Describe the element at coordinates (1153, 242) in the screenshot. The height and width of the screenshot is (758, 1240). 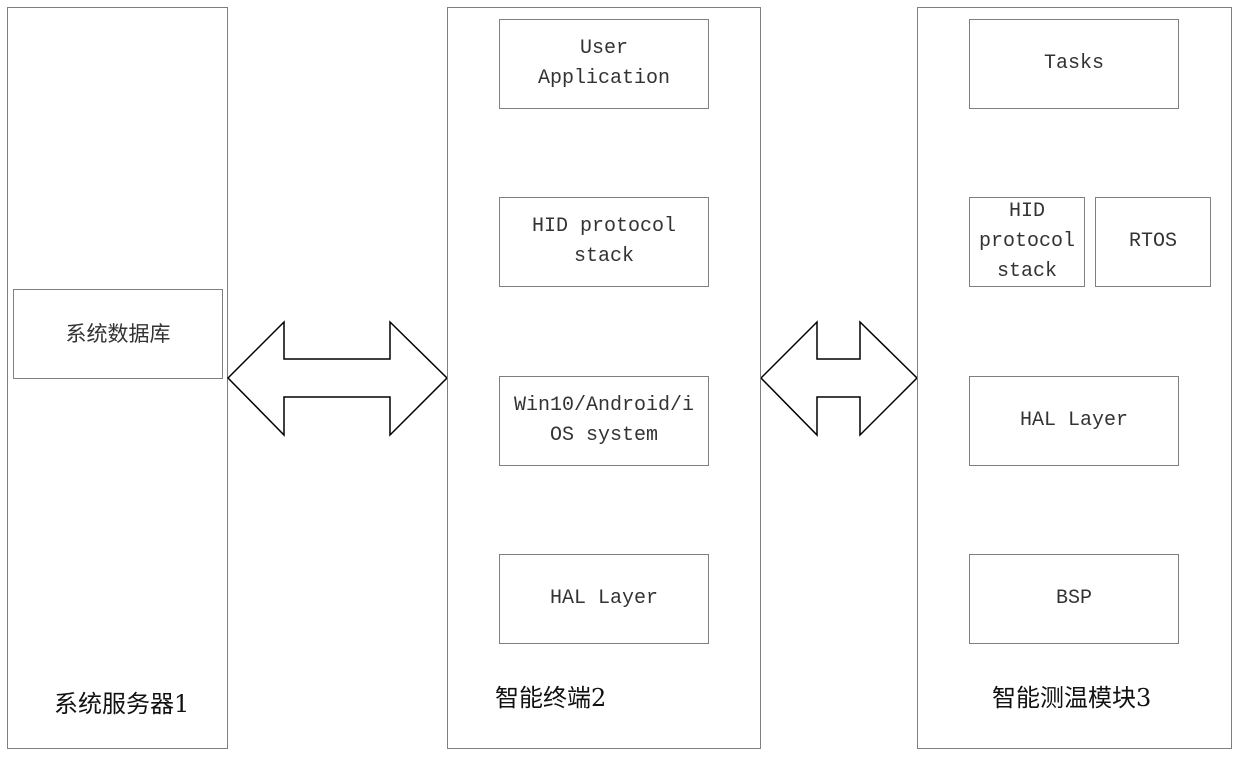
I see `rtos-layer: RTOS` at that location.